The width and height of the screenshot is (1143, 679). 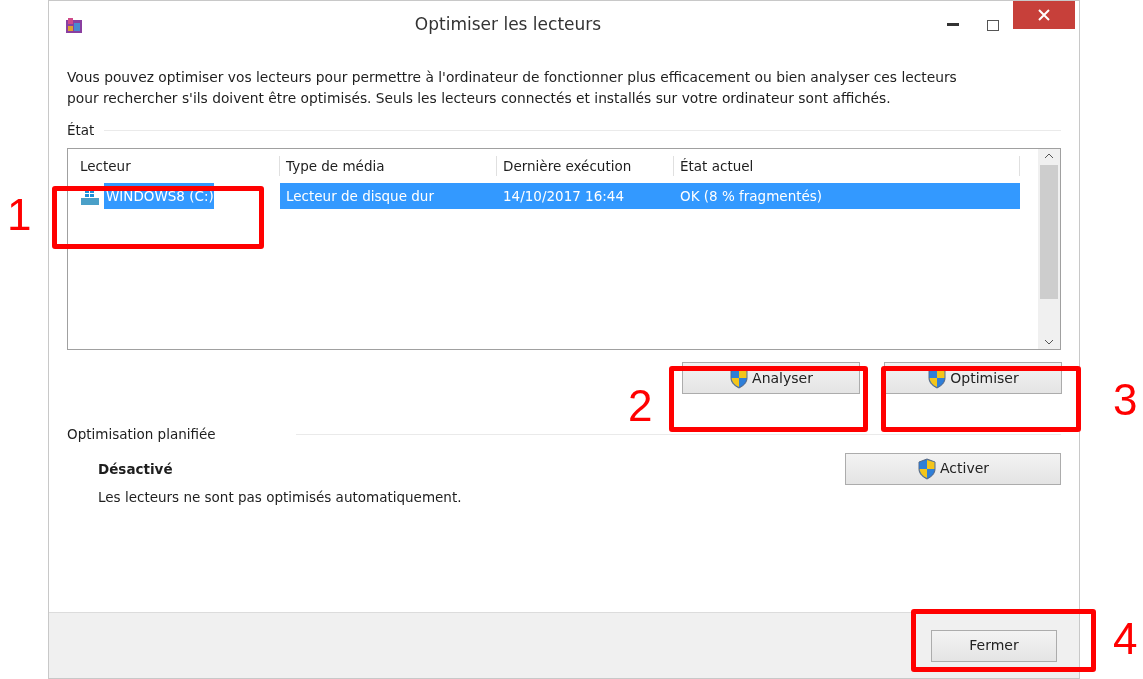 What do you see at coordinates (953, 25) in the screenshot?
I see `minimize-icon` at bounding box center [953, 25].